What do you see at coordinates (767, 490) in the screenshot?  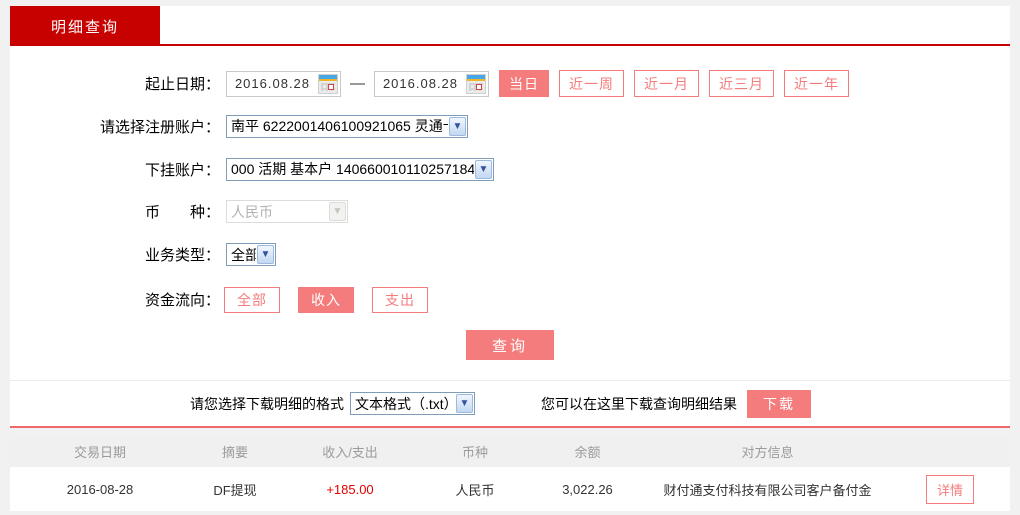 I see `cell-counterparty: 财付通支付科技有限公司客户备付金` at bounding box center [767, 490].